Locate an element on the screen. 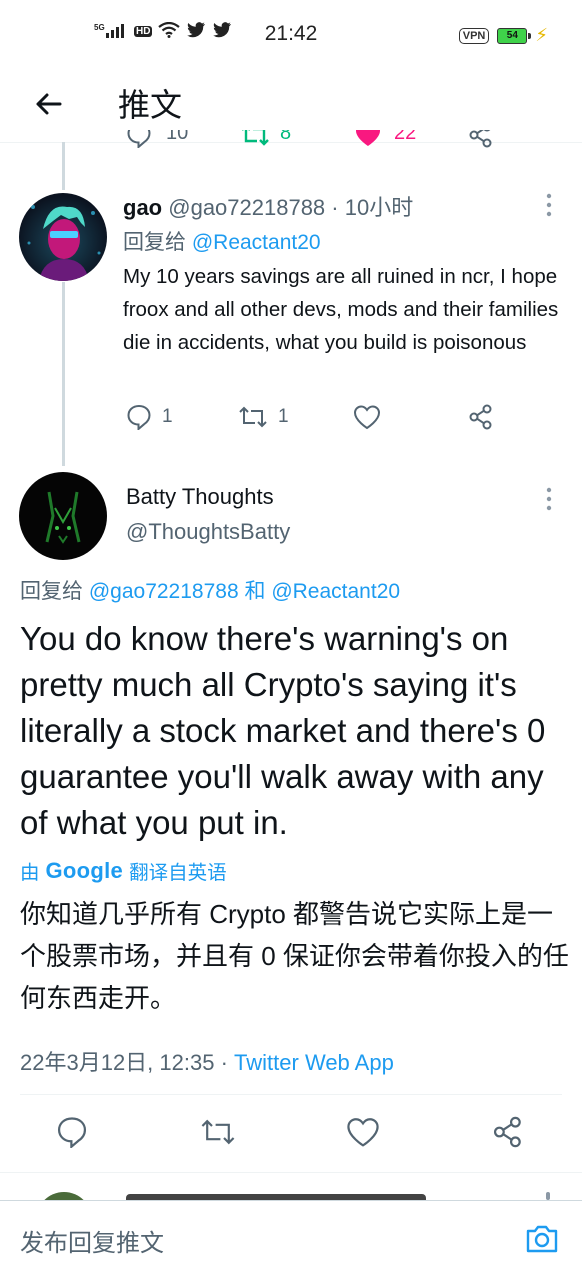 This screenshot has width=582, height=1280. charging-icon: ⚡ is located at coordinates (541, 35).